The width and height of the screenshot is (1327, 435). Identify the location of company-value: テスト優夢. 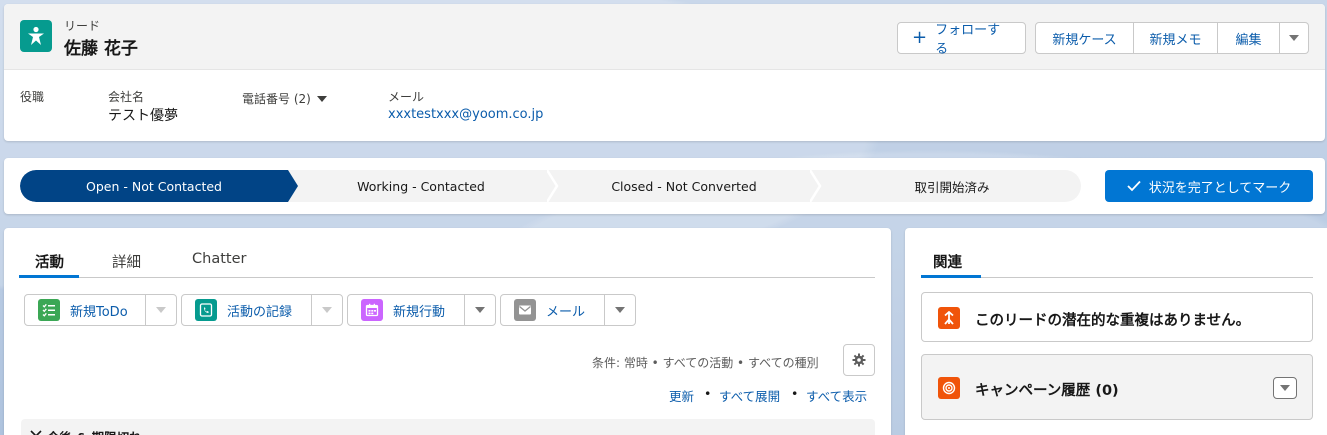
(143, 116).